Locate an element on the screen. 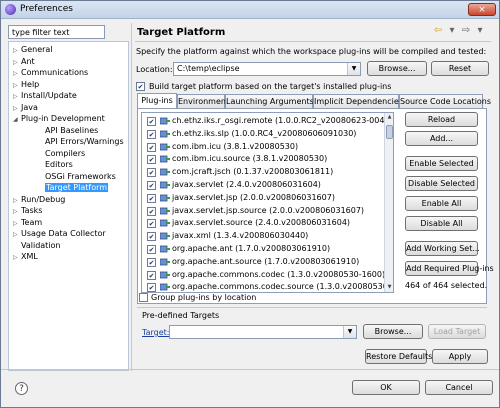  reload-button: Reload is located at coordinates (441, 119).